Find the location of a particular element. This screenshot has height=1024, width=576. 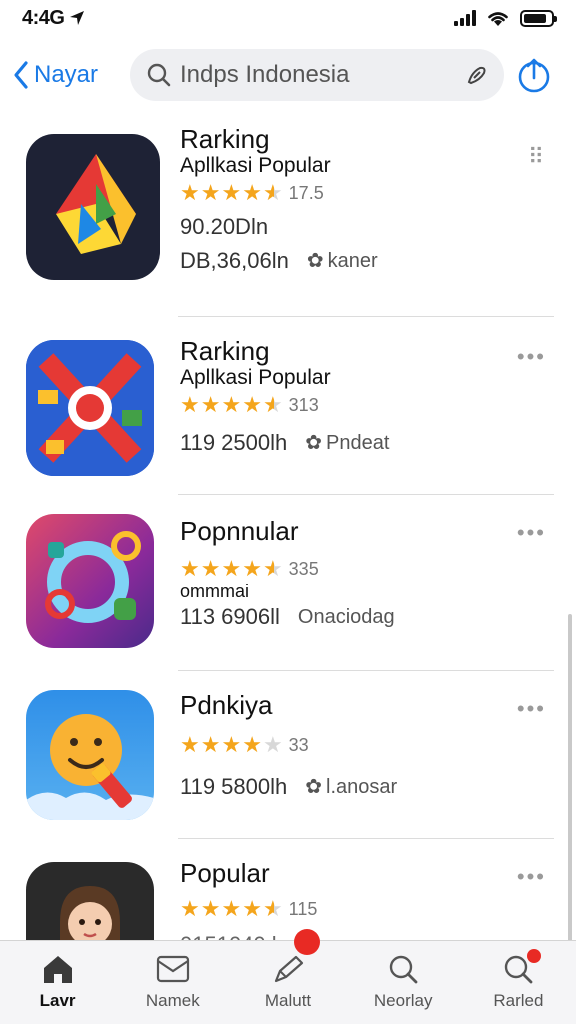

home-icon is located at coordinates (57, 969).